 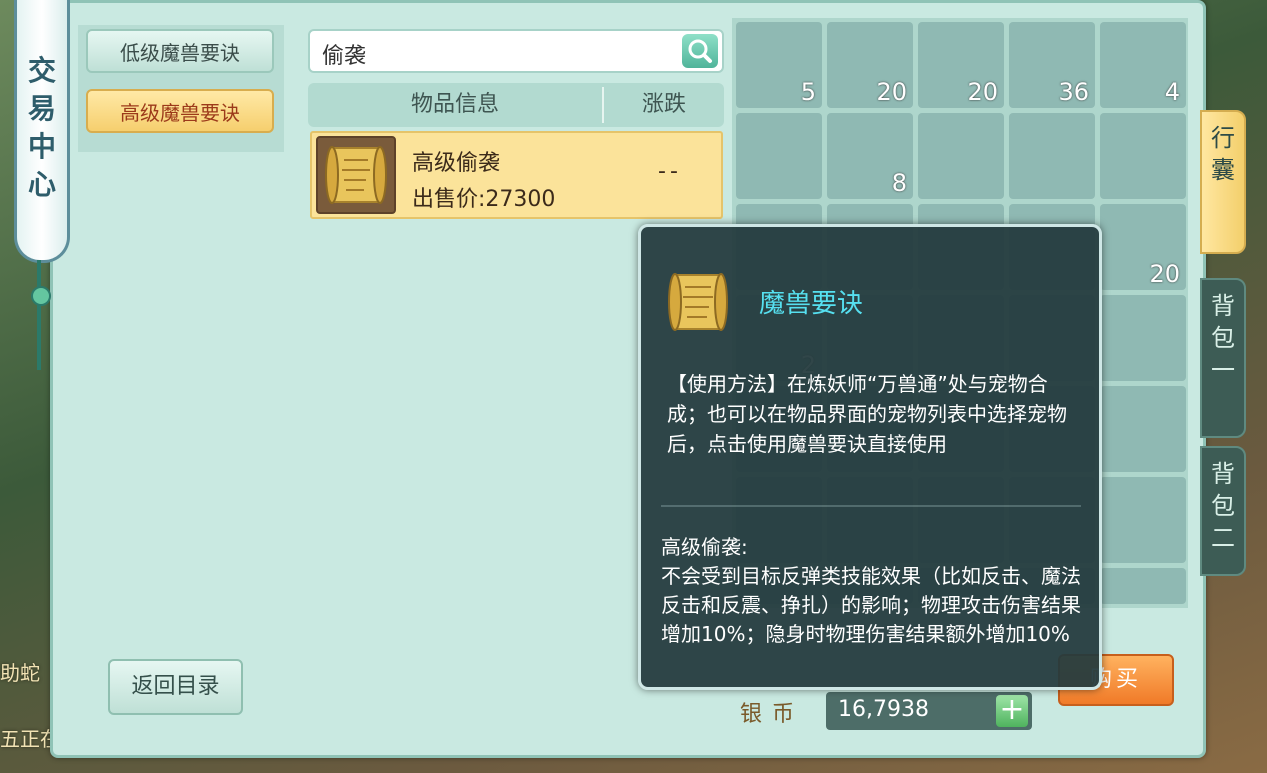 I want to click on list-header: 物品信息 涨跌, so click(x=516, y=105).